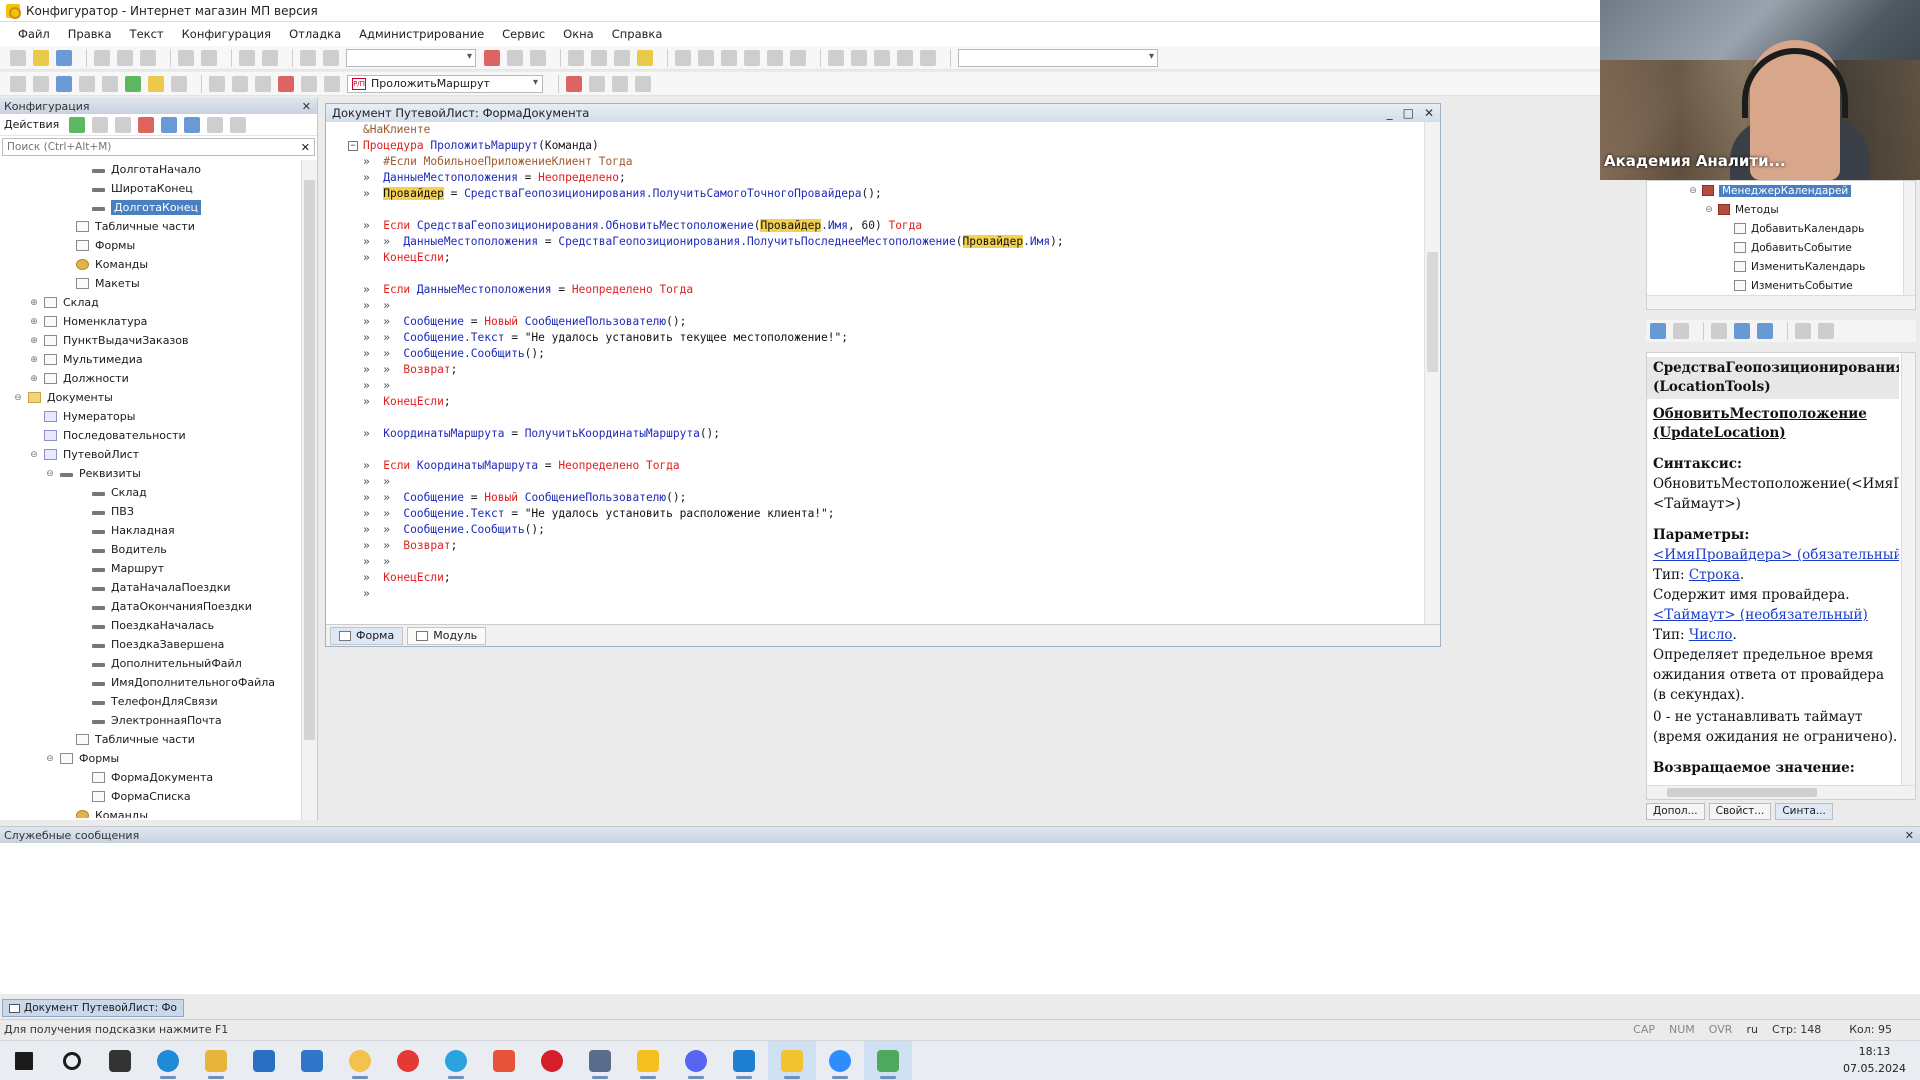  I want to click on menu-item-6: Сервис, so click(523, 34).